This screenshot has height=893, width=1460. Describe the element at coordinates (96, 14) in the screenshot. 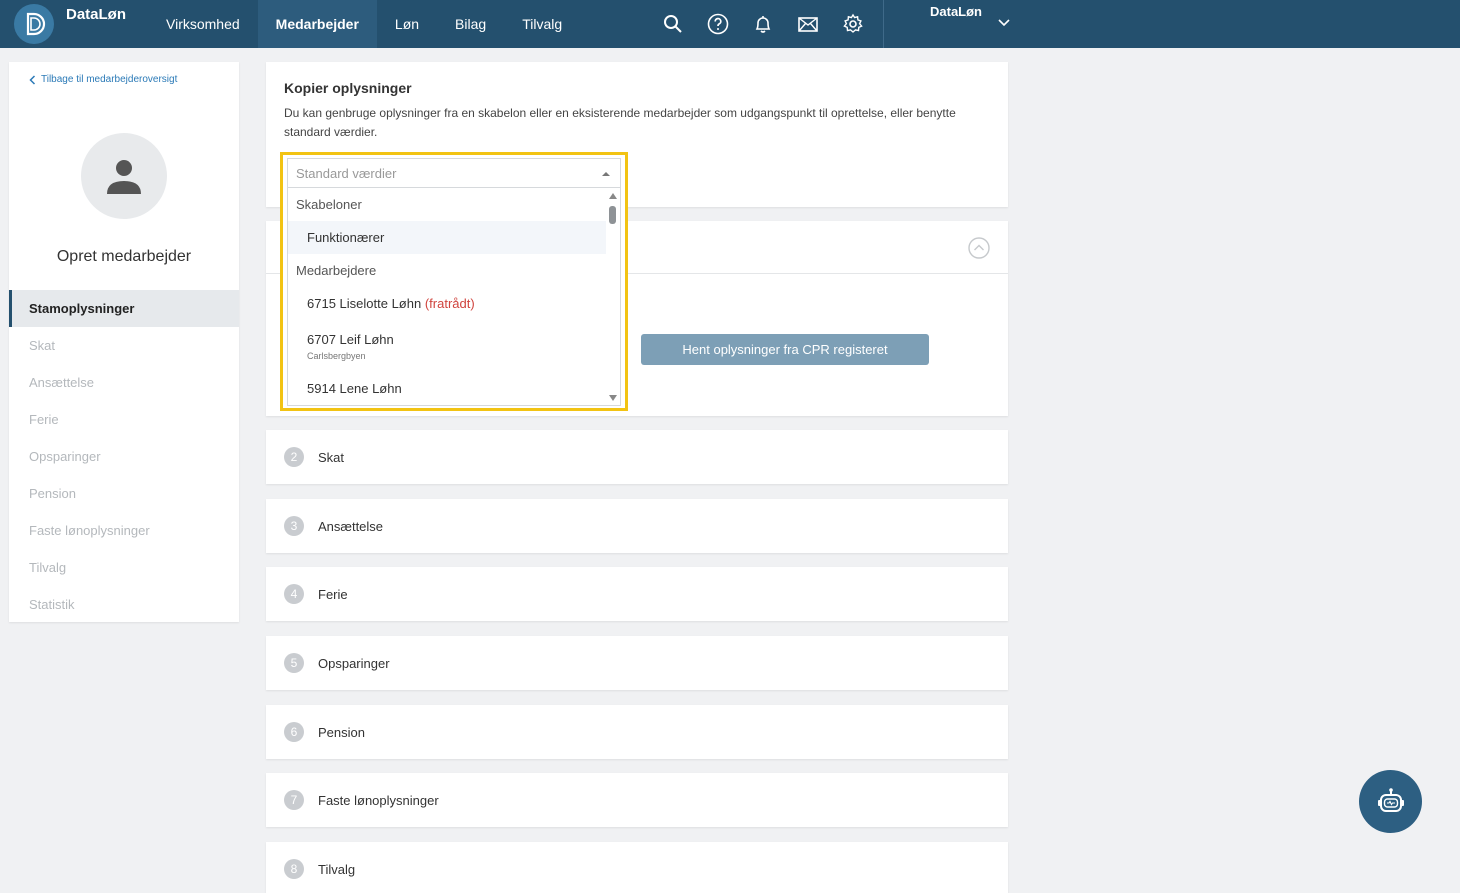

I see `brand-name: DataLøn` at that location.